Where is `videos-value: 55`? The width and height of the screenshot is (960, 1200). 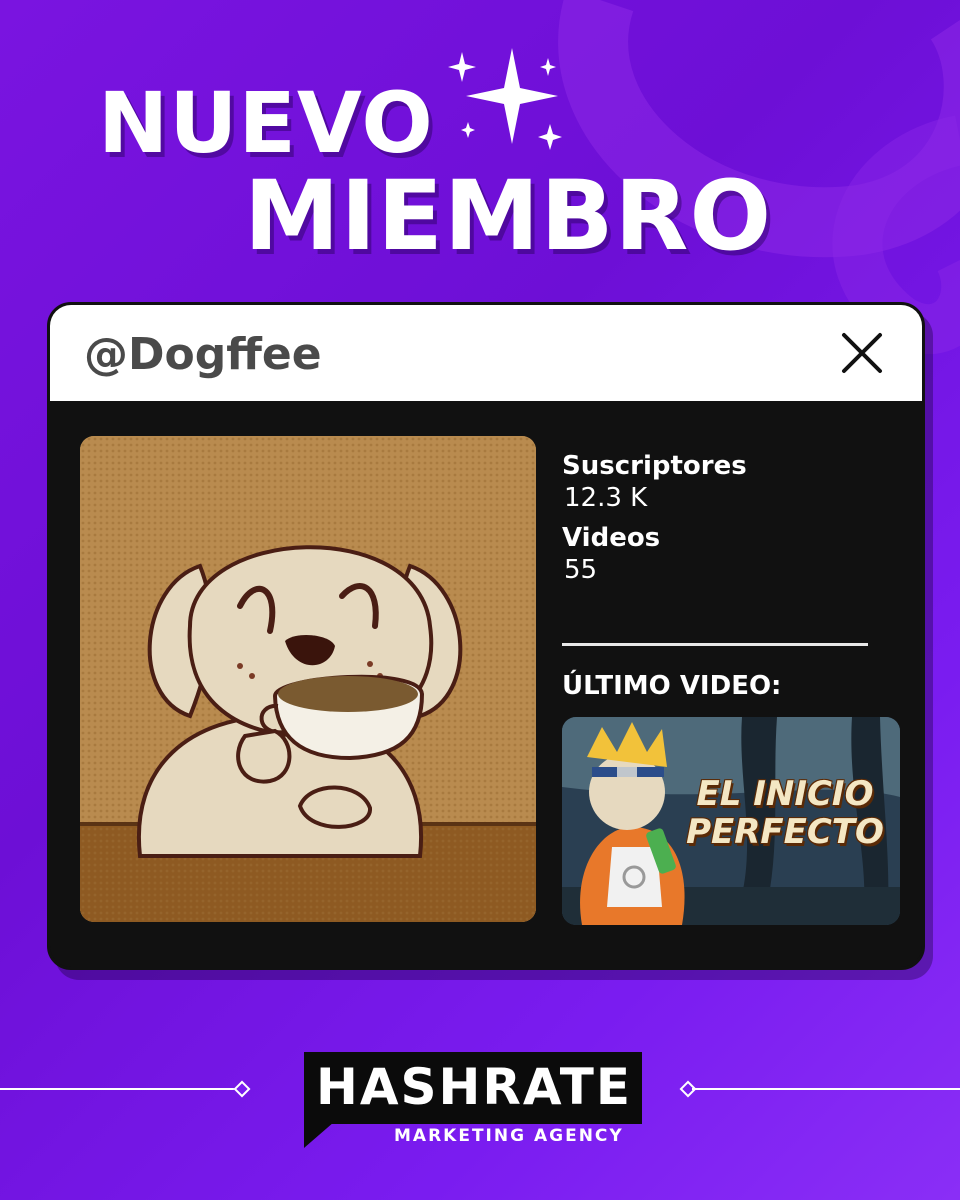
videos-value: 55 is located at coordinates (581, 570).